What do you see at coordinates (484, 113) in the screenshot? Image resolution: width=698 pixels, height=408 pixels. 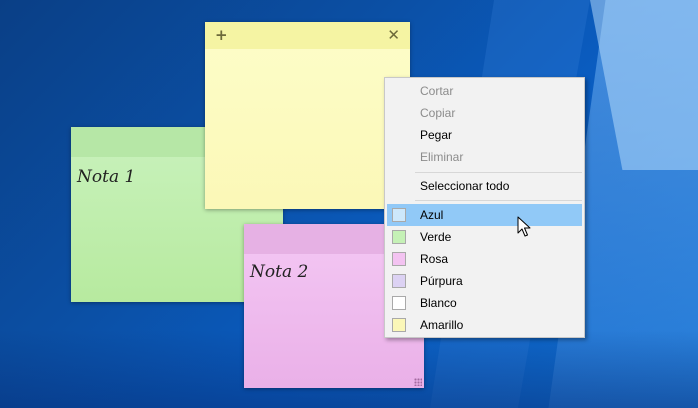 I see `menu-item-copy: Copiar` at bounding box center [484, 113].